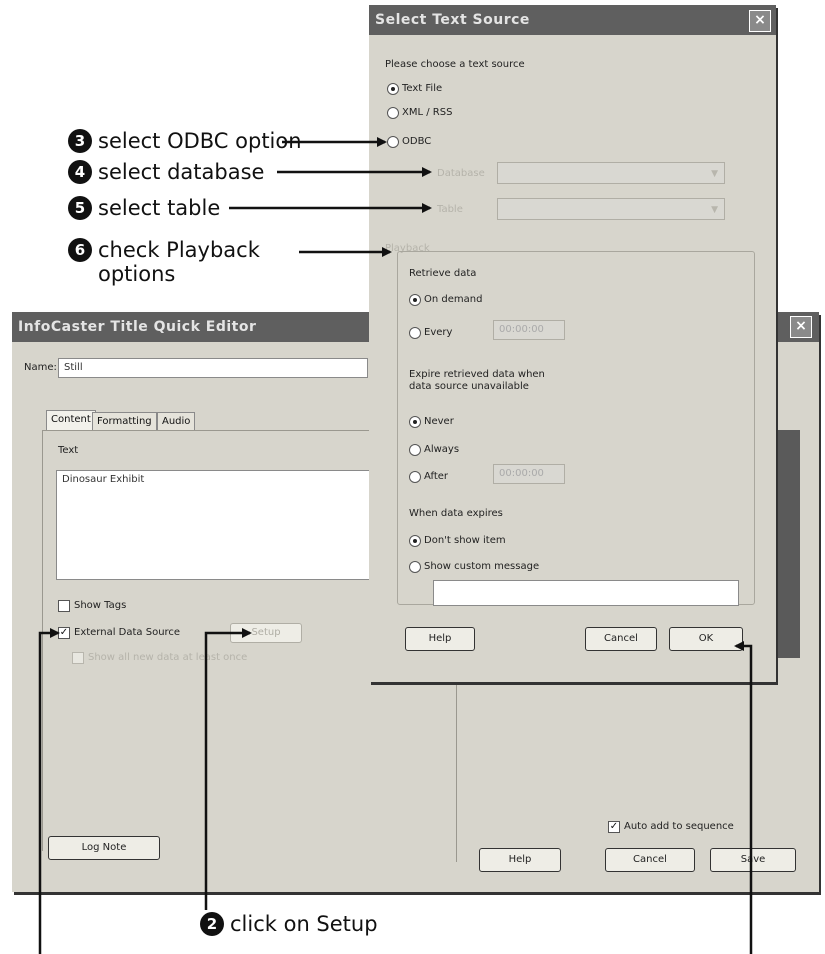 The width and height of the screenshot is (825, 954). What do you see at coordinates (228, 769) in the screenshot?
I see `arrow-to-setup` at bounding box center [228, 769].